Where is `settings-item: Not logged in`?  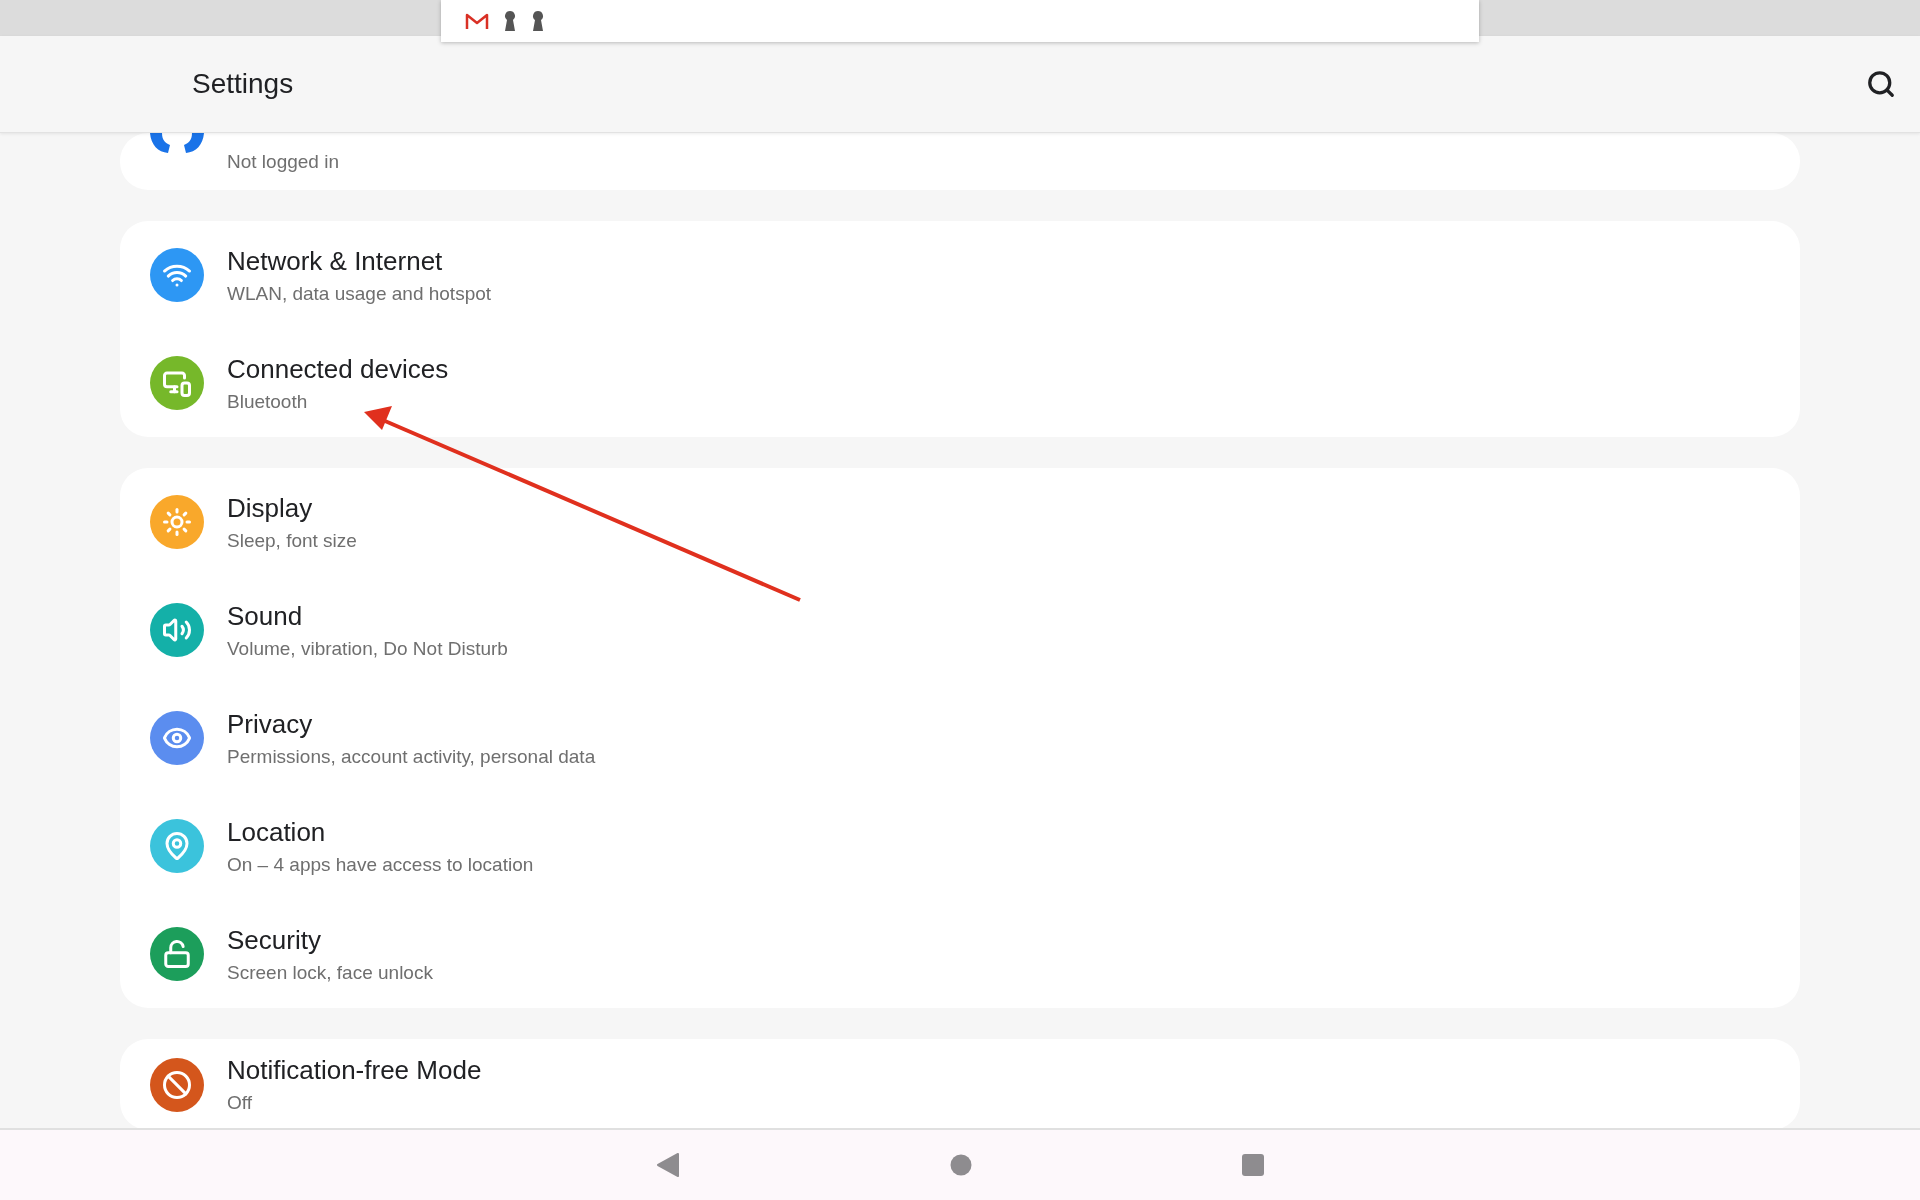
settings-item: Not logged in is located at coordinates (960, 161).